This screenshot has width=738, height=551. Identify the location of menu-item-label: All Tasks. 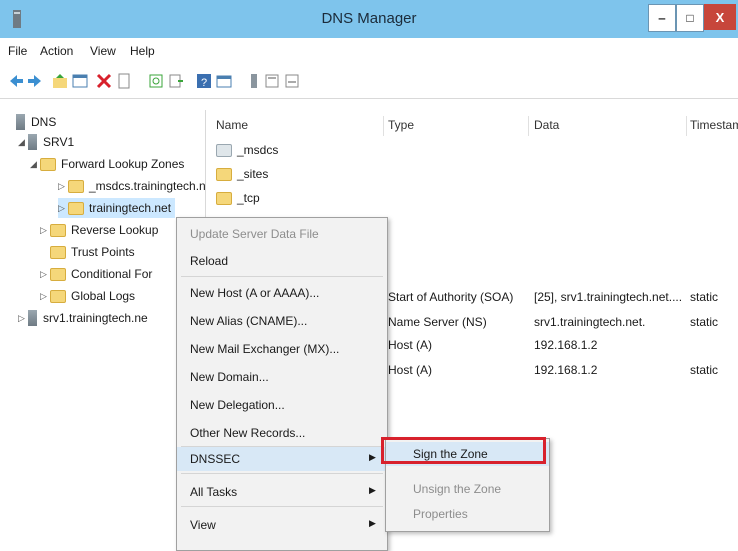
(214, 492).